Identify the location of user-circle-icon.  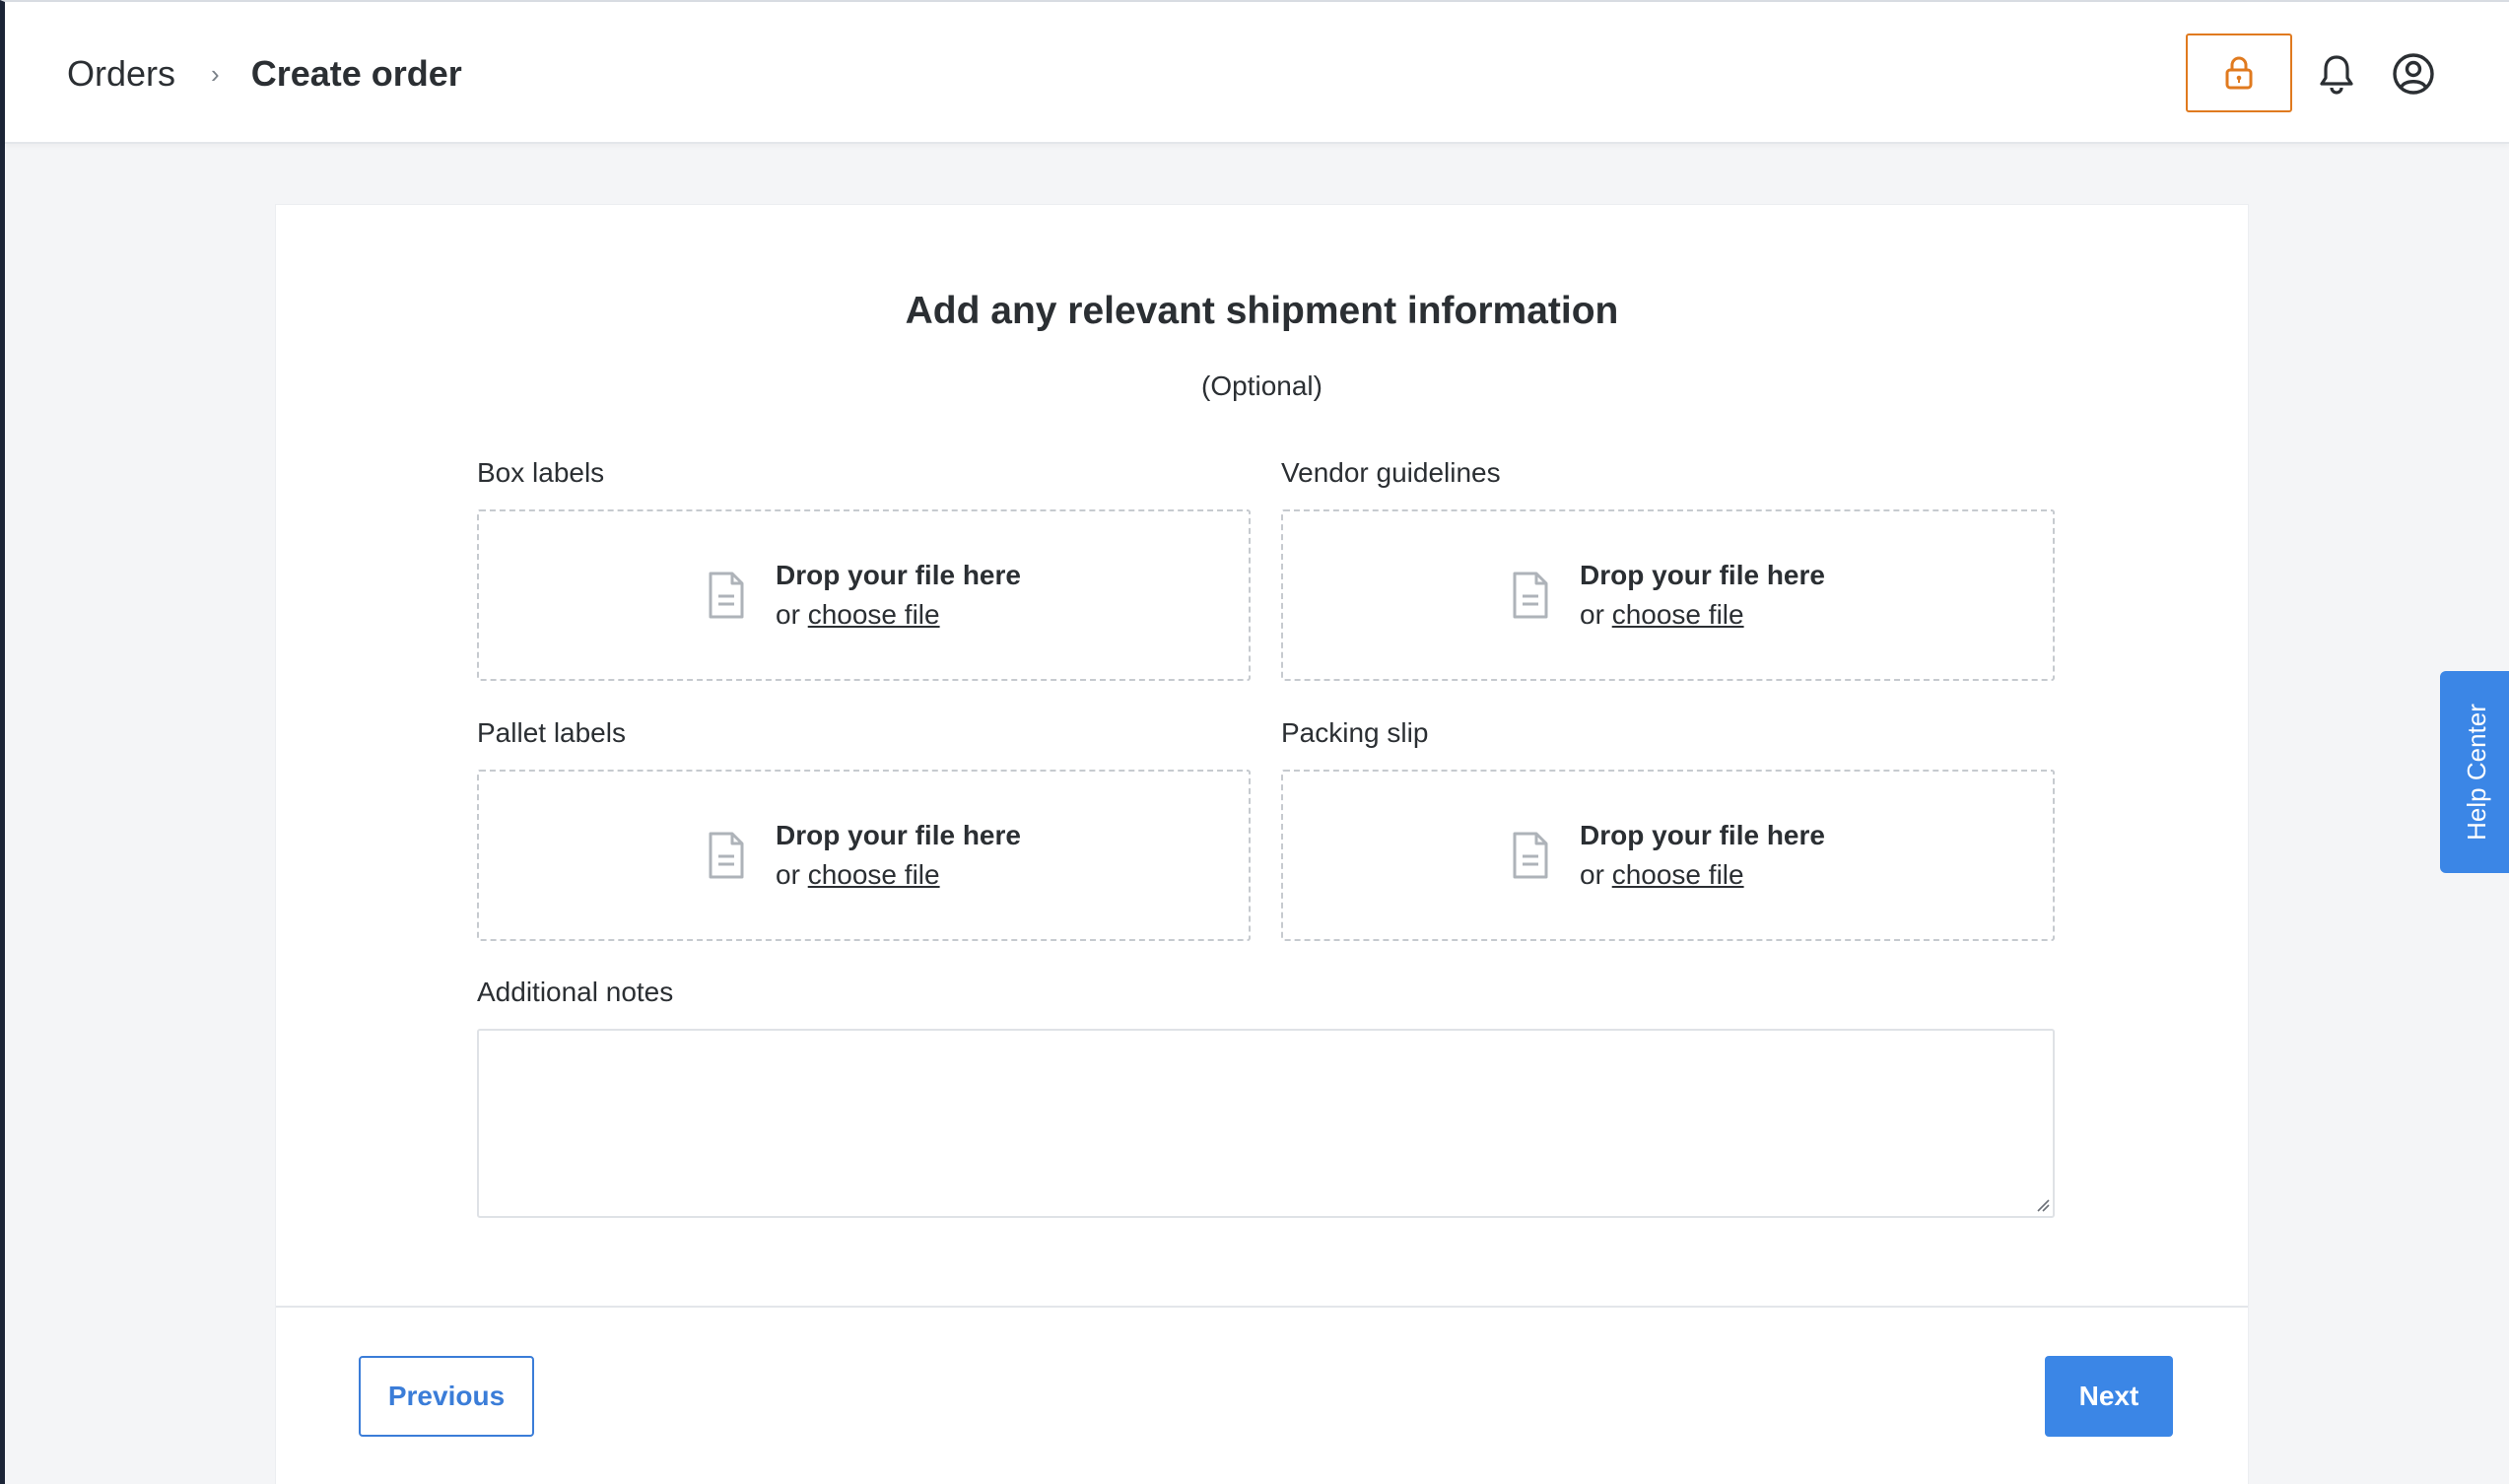
(2413, 74).